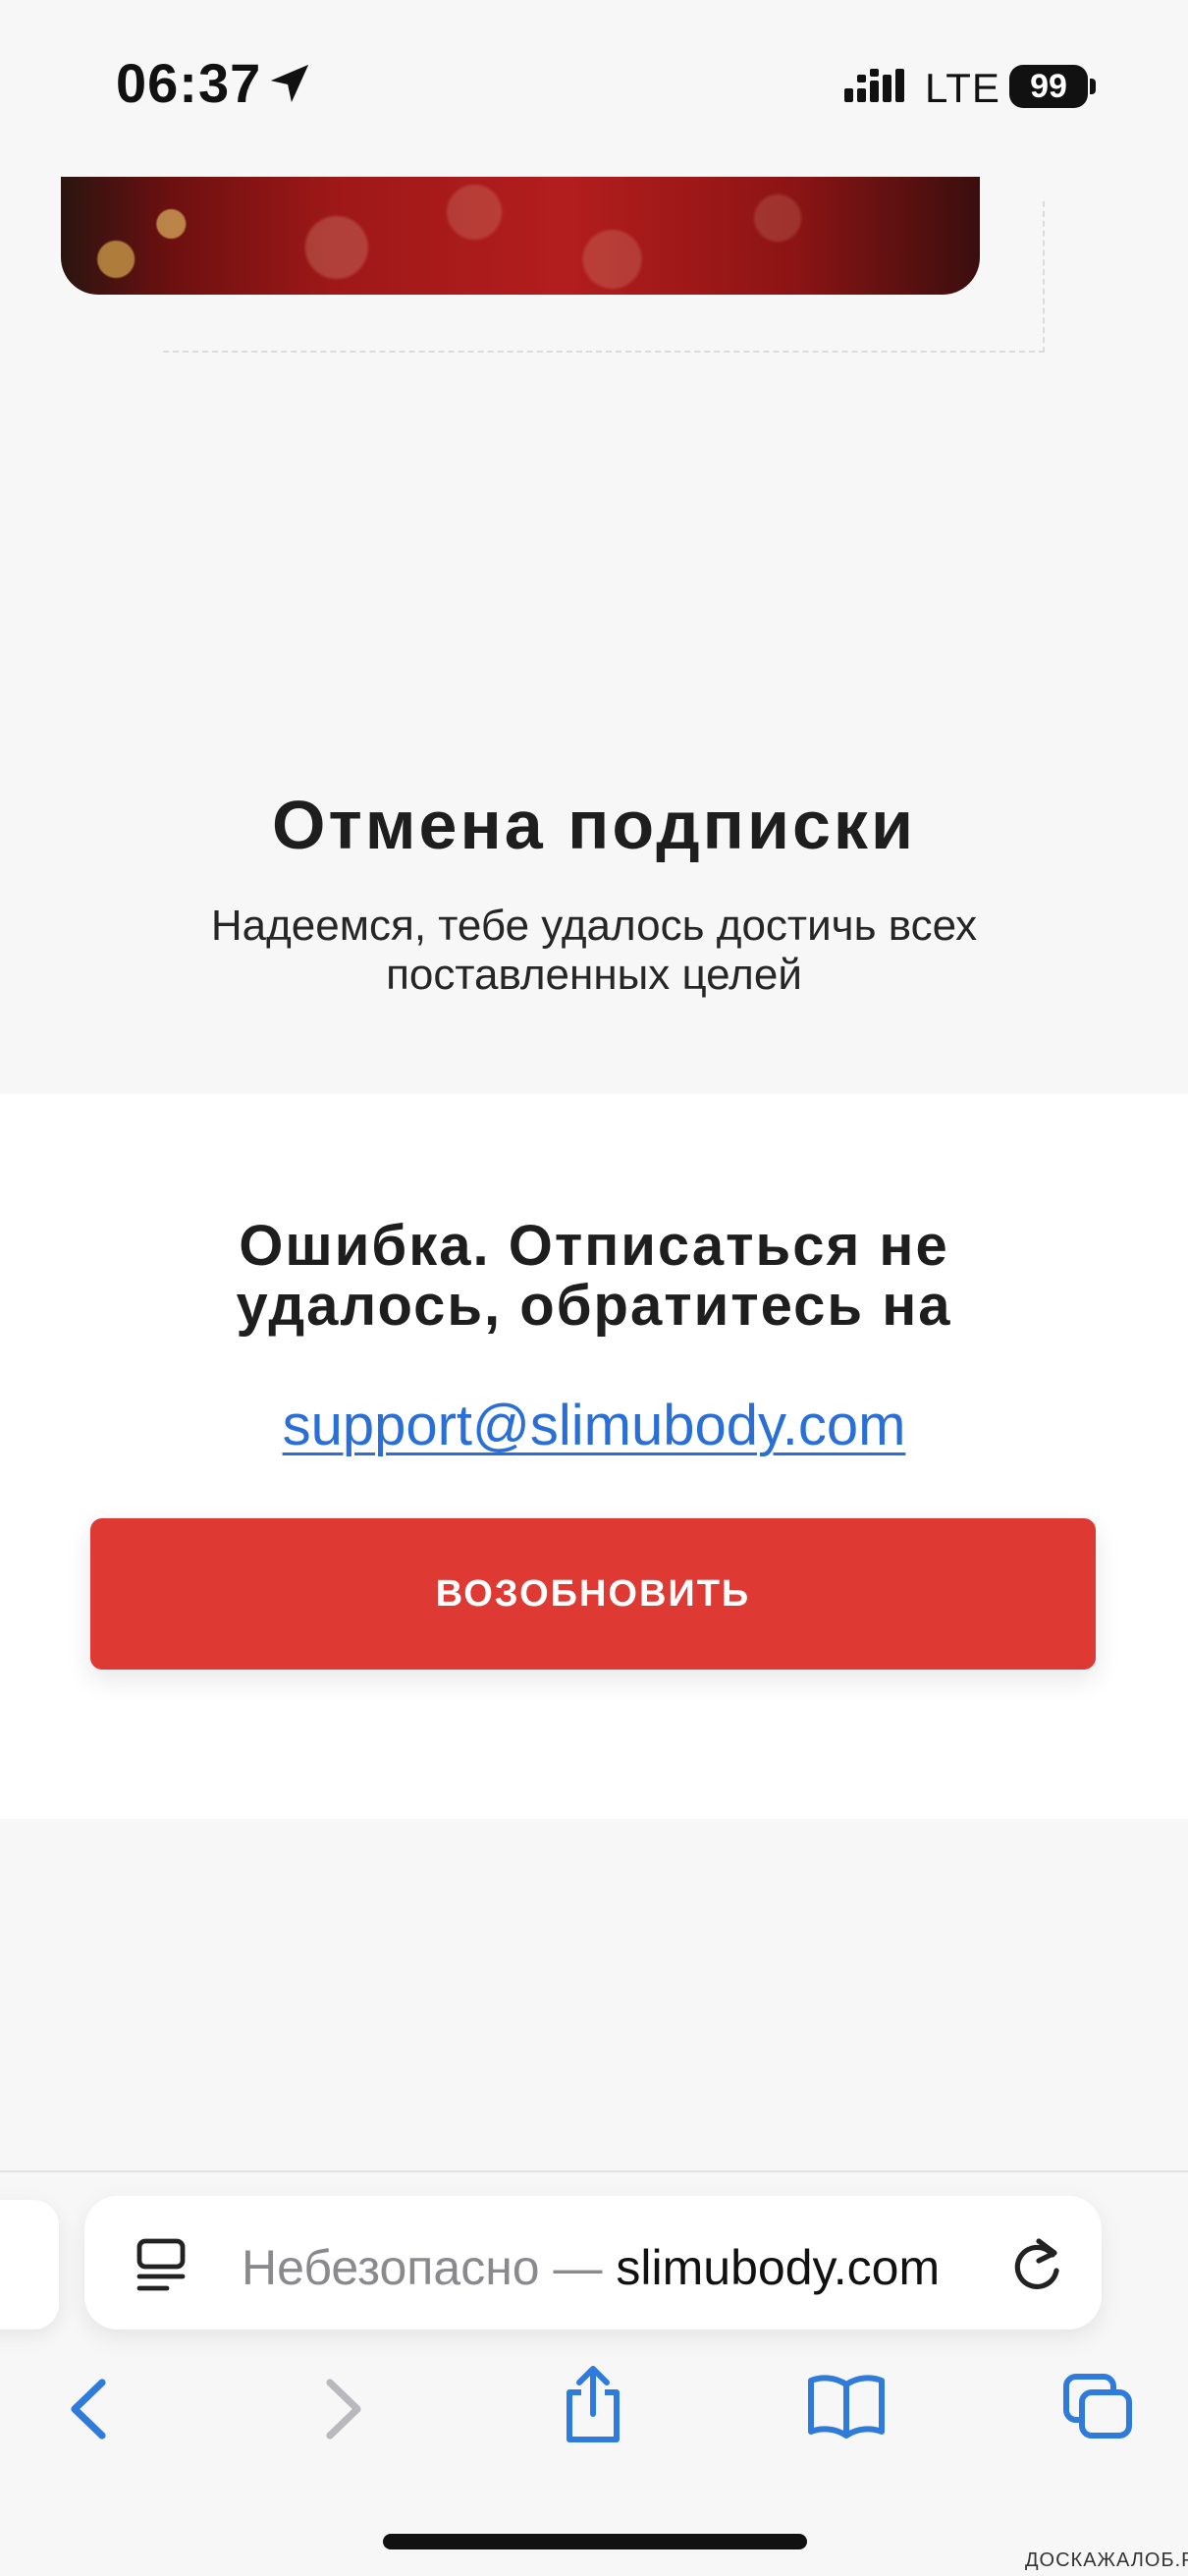 The height and width of the screenshot is (2576, 1188). Describe the element at coordinates (161, 2264) in the screenshot. I see `reader-mode-icon` at that location.